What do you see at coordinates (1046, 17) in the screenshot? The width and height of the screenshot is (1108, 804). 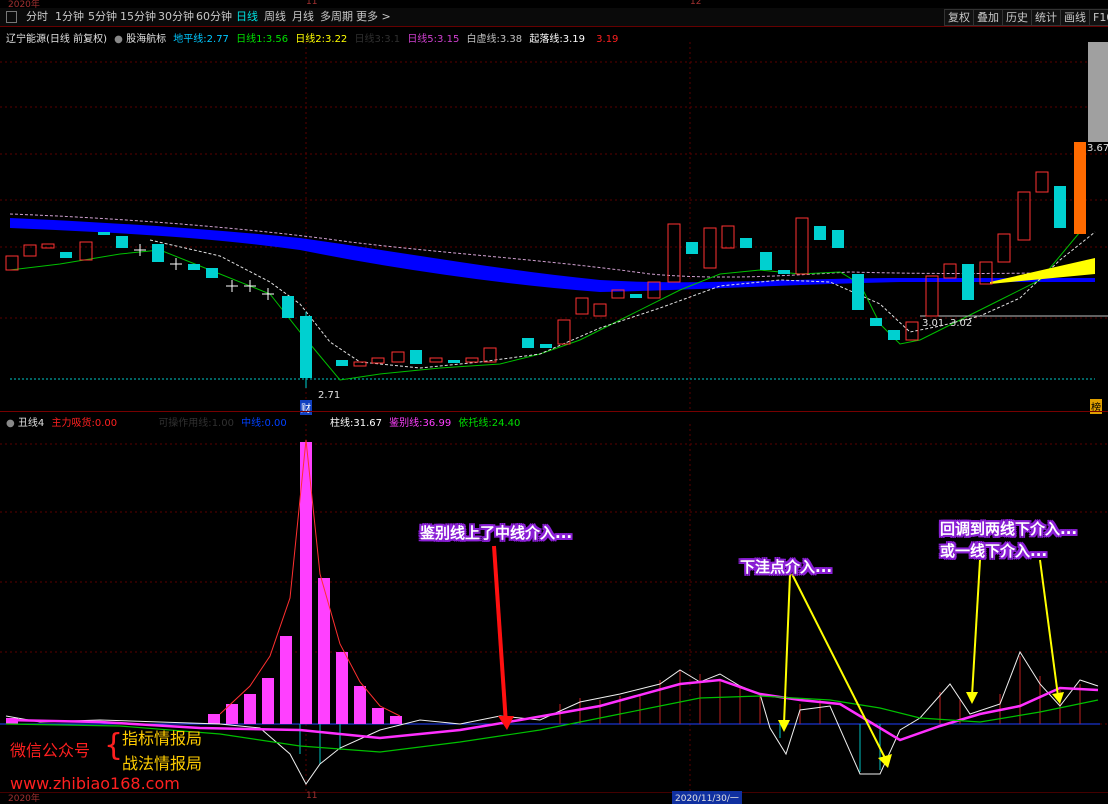 I see `stats-button: 统计` at bounding box center [1046, 17].